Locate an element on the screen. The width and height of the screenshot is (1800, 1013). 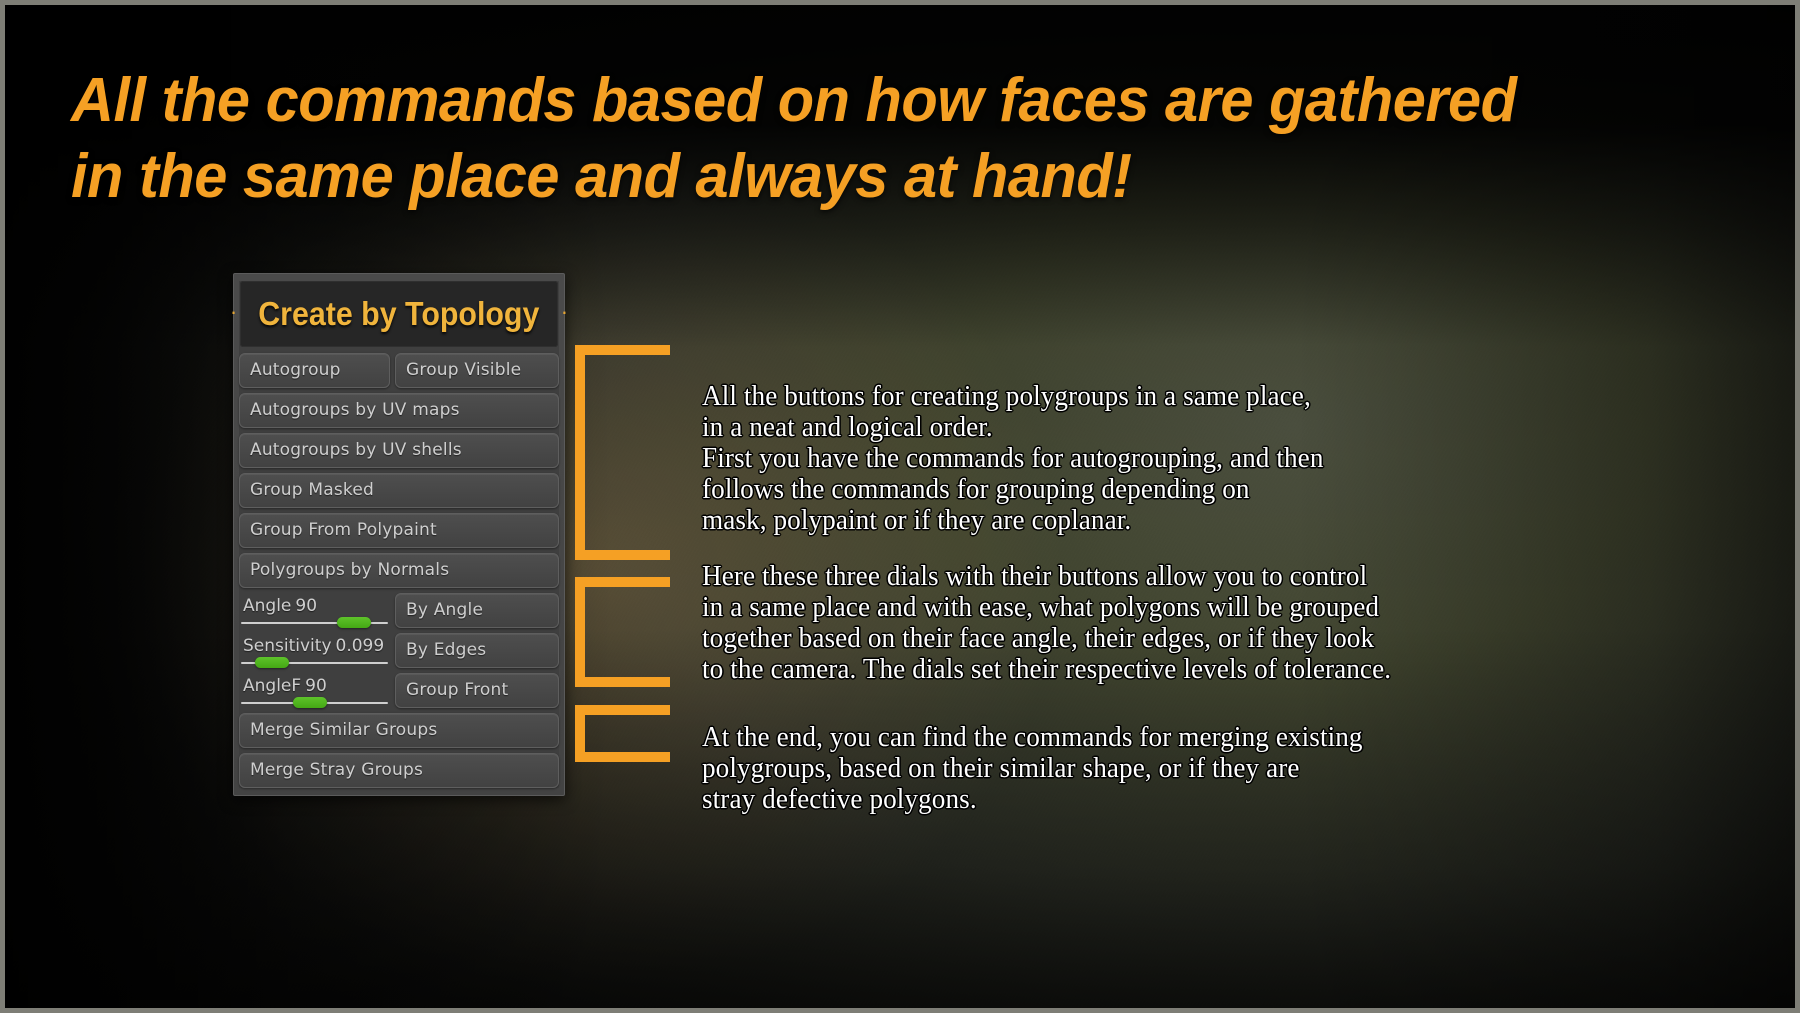
bracket-creation is located at coordinates (622, 452).